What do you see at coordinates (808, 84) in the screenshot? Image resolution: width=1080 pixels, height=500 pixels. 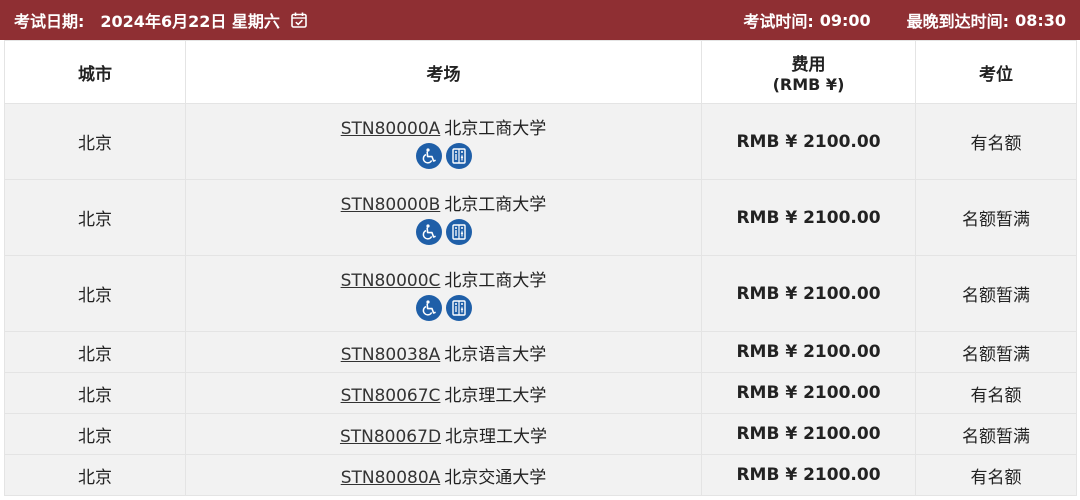 I see `column-header-fee-line2: (RMB ¥)` at bounding box center [808, 84].